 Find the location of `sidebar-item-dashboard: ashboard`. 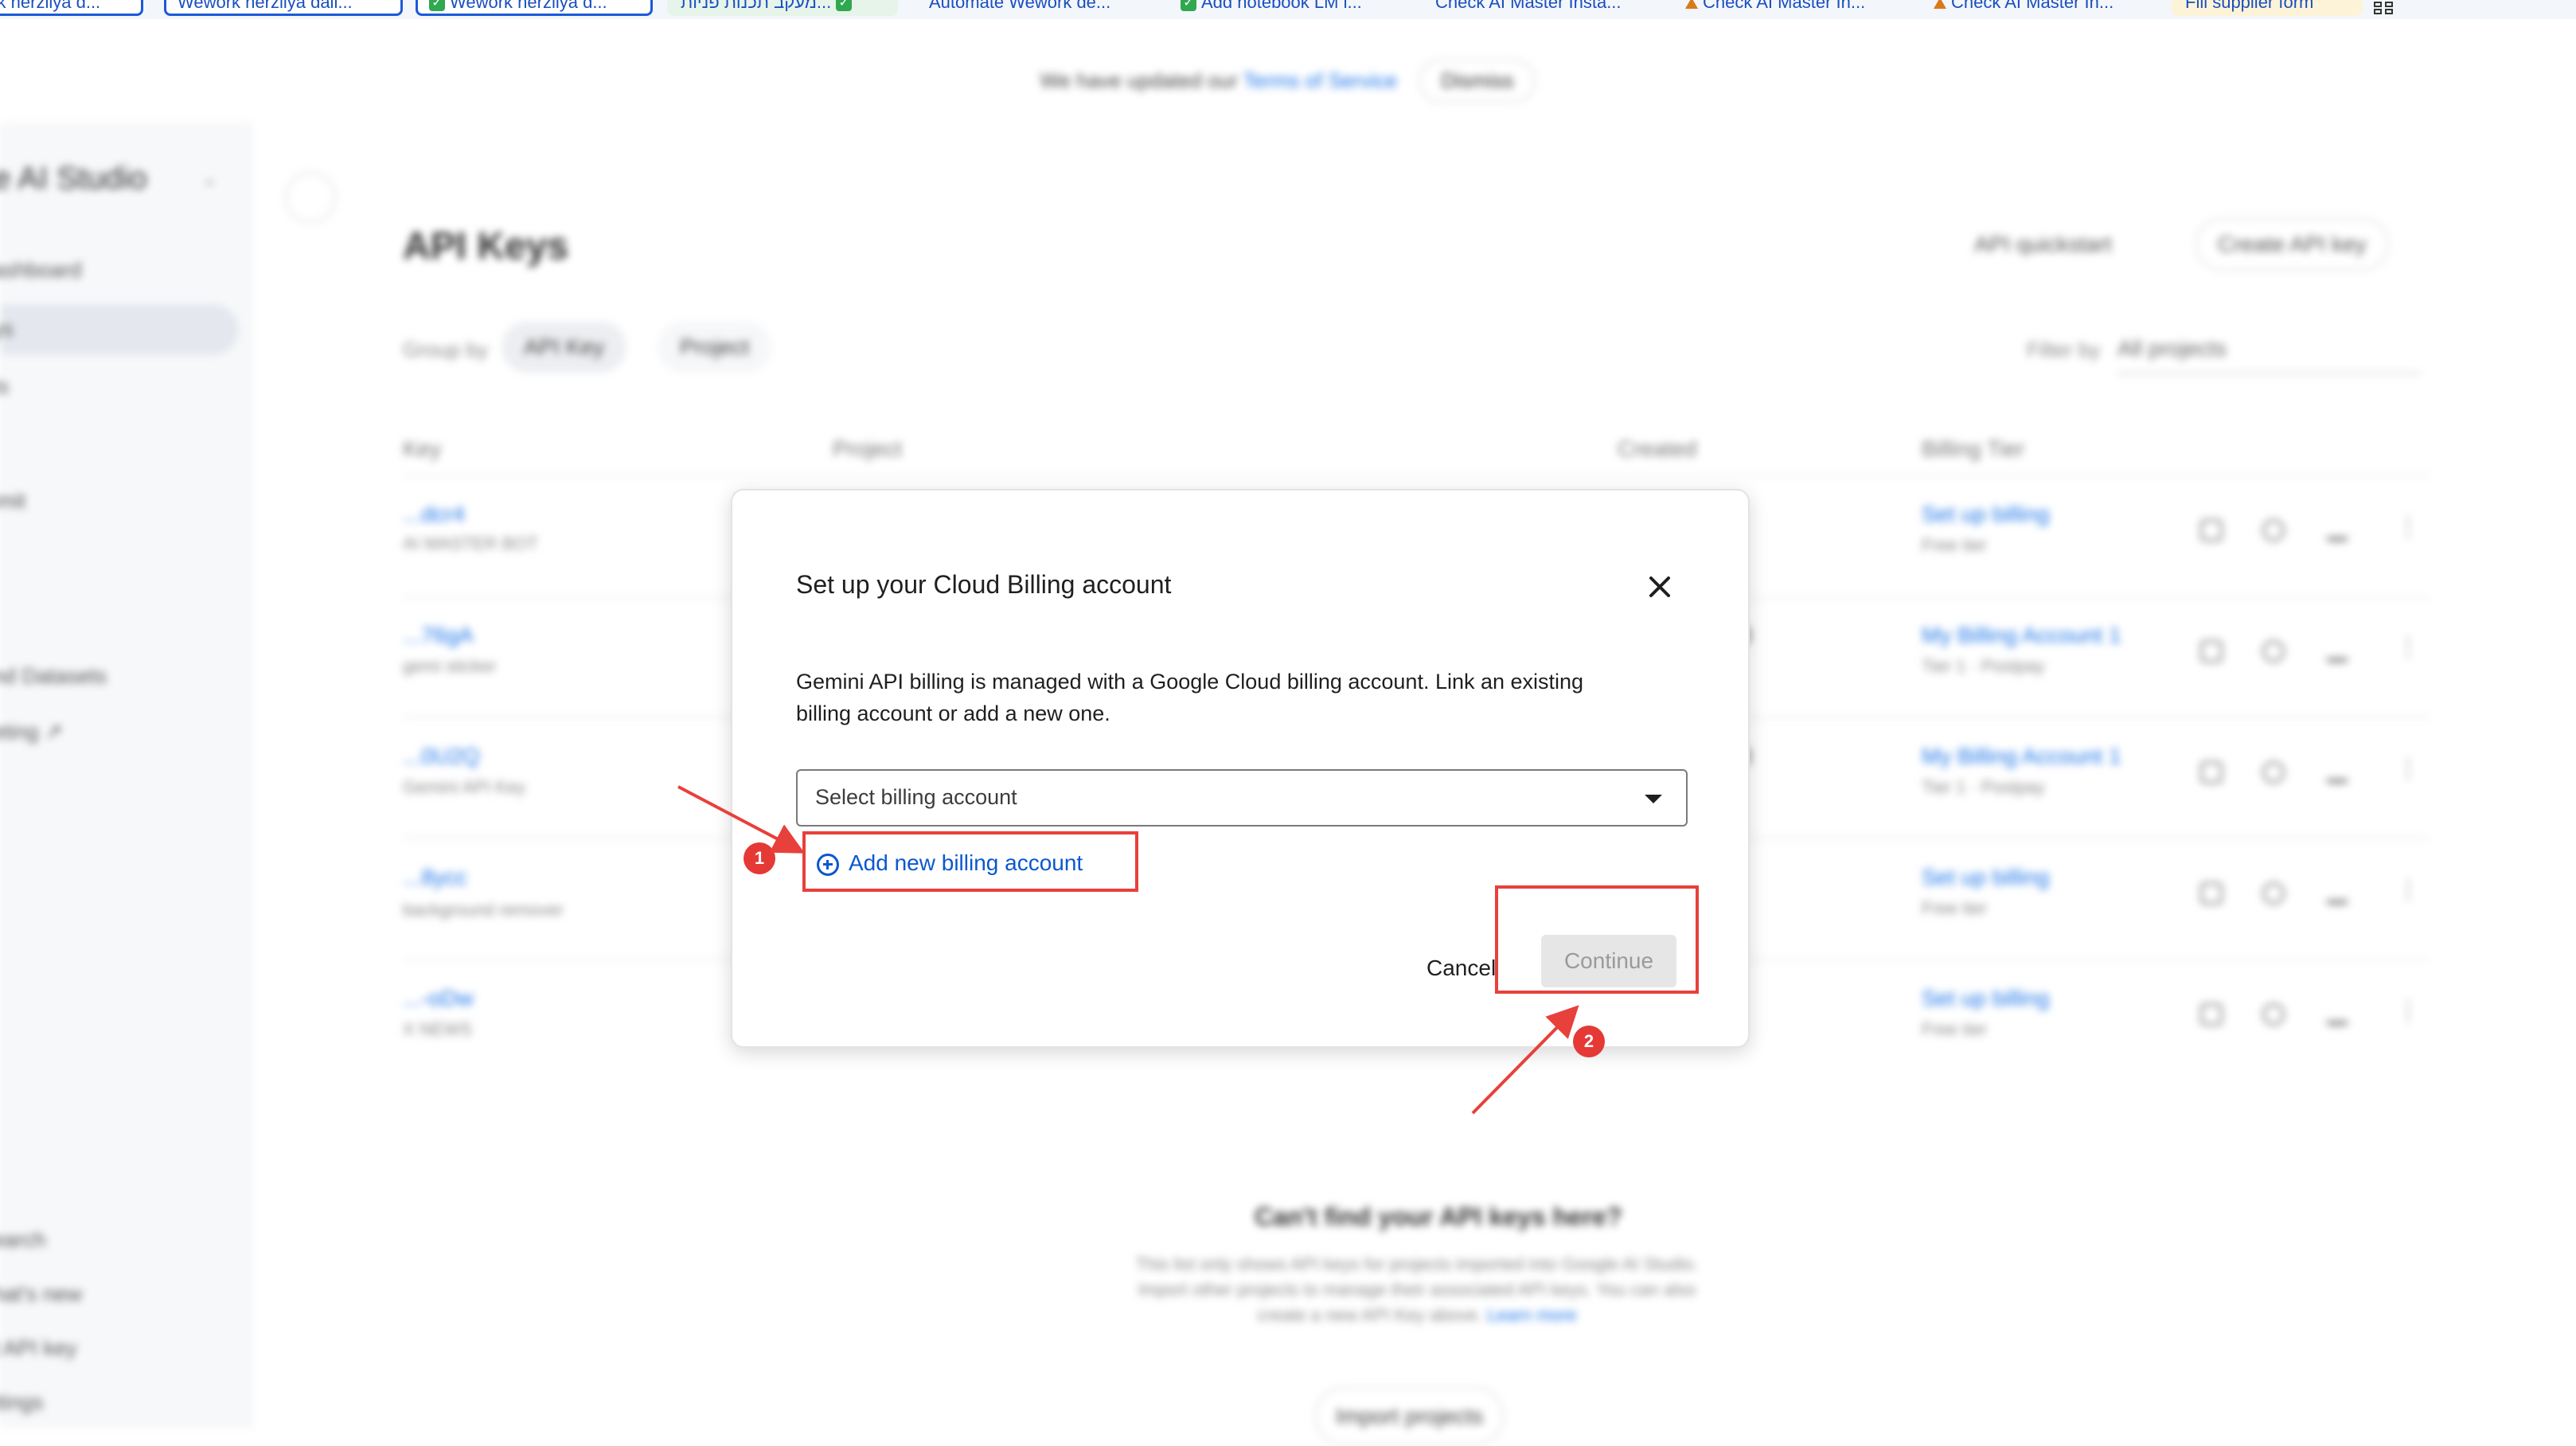

sidebar-item-dashboard: ashboard is located at coordinates (41, 270).